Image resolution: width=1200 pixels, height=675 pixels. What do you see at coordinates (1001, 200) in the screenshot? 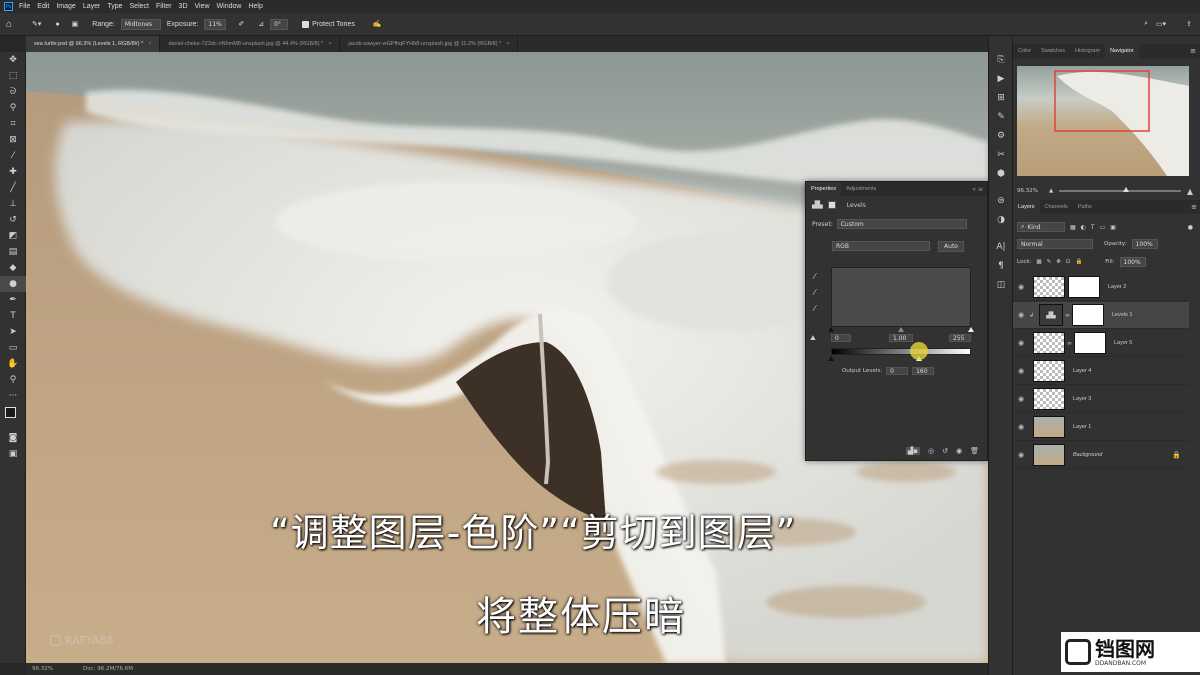
I see `properties-panel-icon: ⊜` at bounding box center [1001, 200].